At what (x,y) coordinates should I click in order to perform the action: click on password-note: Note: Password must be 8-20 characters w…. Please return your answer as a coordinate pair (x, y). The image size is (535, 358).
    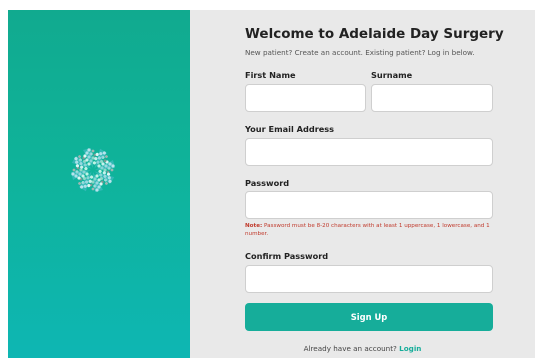
    Looking at the image, I should click on (370, 230).